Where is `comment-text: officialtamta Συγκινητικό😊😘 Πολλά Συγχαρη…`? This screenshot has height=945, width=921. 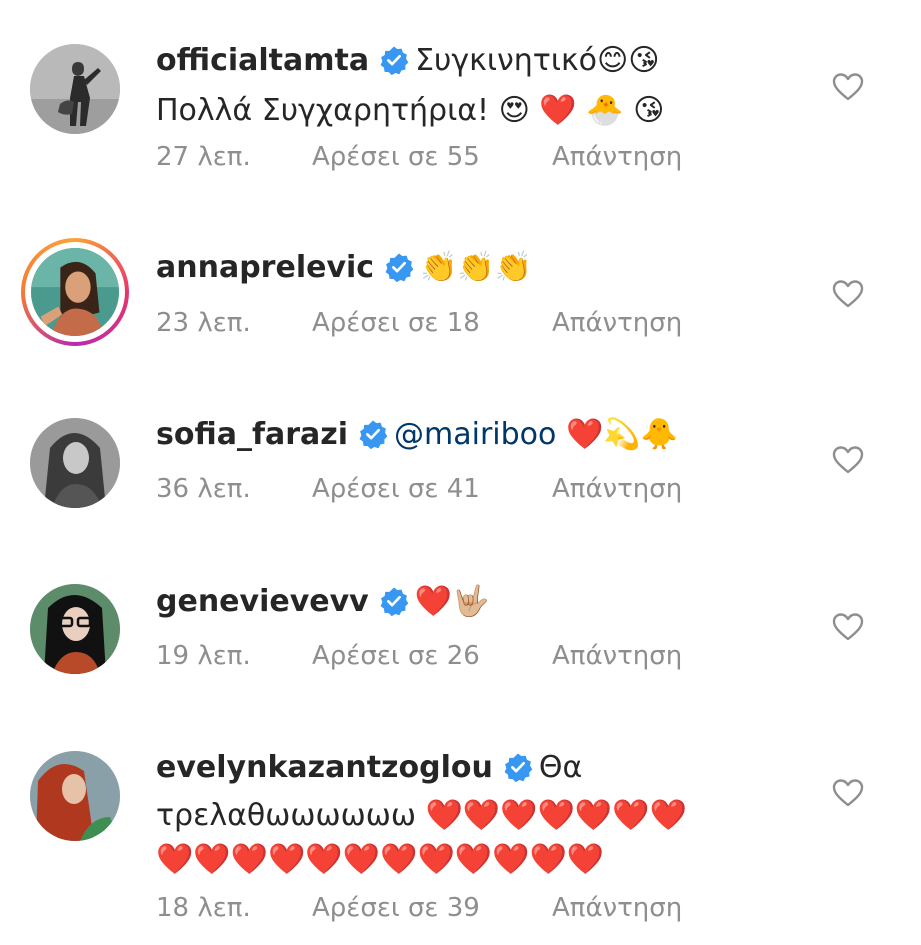 comment-text: officialtamta Συγκινητικό😊😘 Πολλά Συγχαρη… is located at coordinates (481, 86).